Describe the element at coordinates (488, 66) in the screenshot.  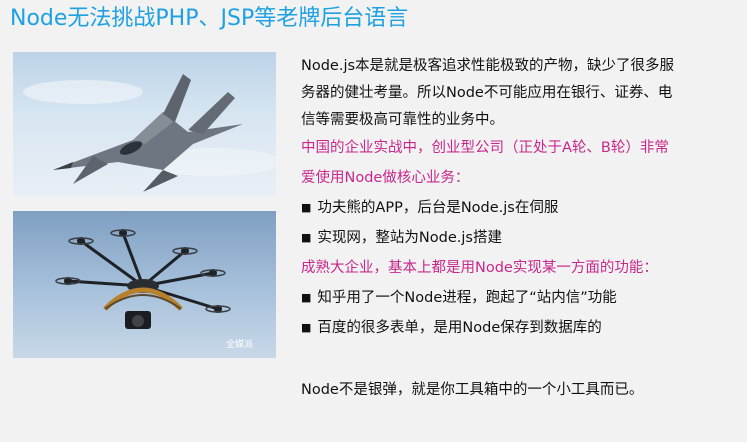
I see `intro-line-1: Node.js本是就是极客追求性能极致的产物，缺少了很多服` at that location.